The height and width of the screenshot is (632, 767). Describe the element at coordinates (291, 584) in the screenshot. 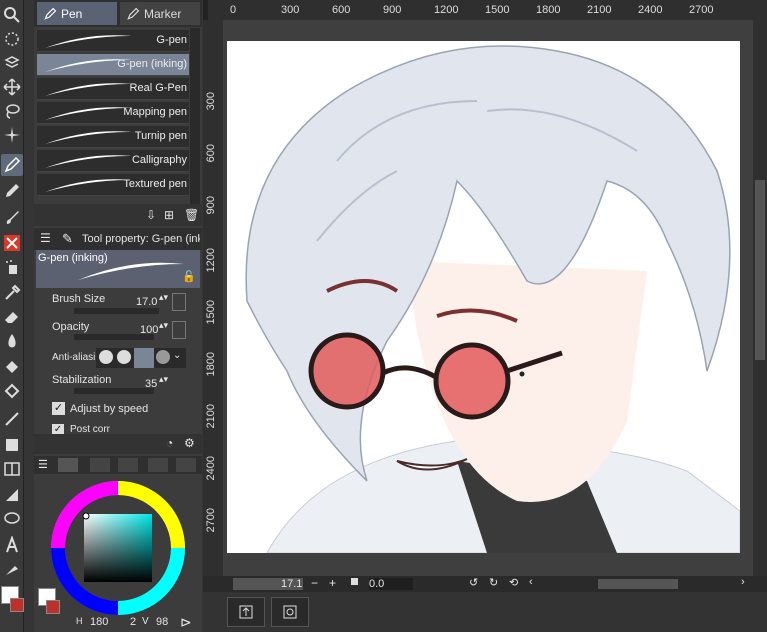

I see `zoom-value: 17.1` at that location.